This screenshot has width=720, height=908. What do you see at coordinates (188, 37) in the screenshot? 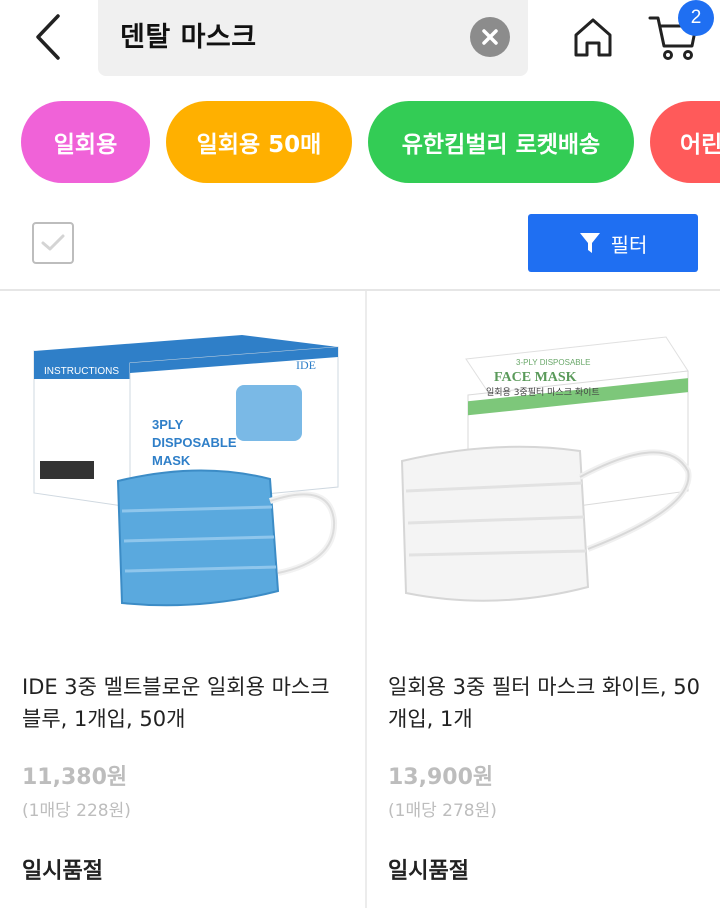
I see `search-query-text: 덴탈 마스크` at bounding box center [188, 37].